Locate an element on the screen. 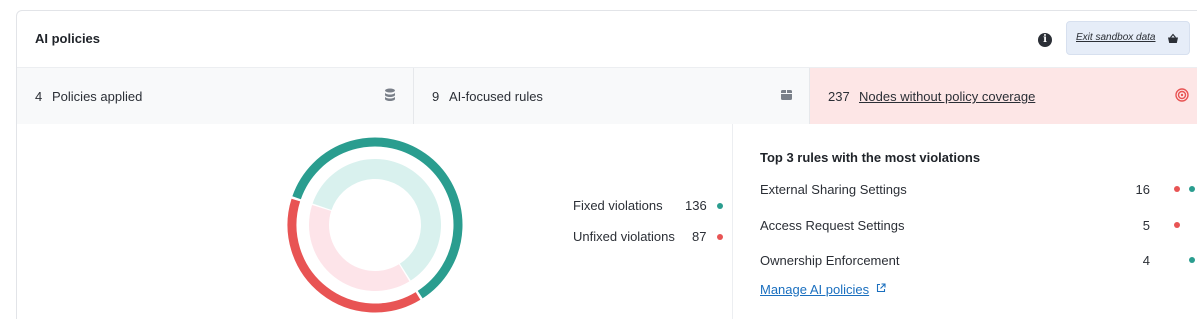  stat-label: AI-focused rules is located at coordinates (496, 96).